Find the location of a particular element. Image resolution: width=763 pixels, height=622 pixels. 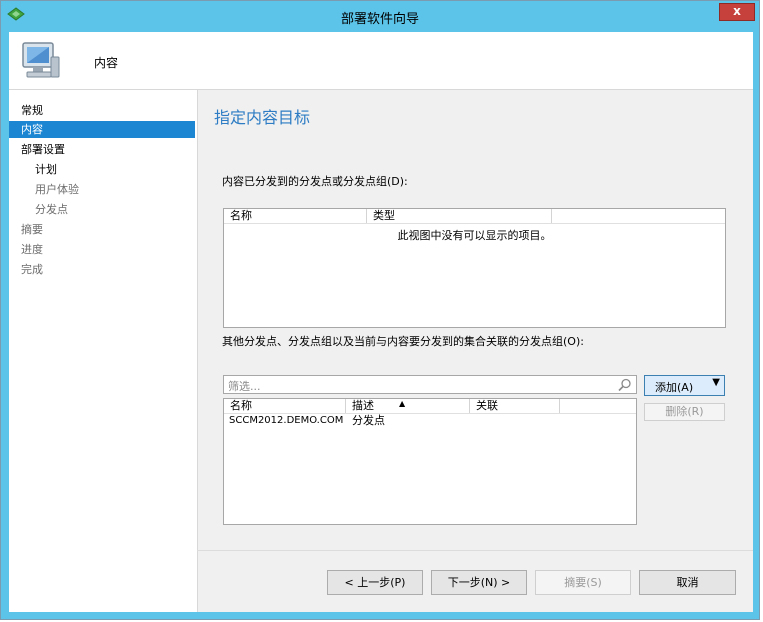

header-step-label: 内容 is located at coordinates (106, 63).